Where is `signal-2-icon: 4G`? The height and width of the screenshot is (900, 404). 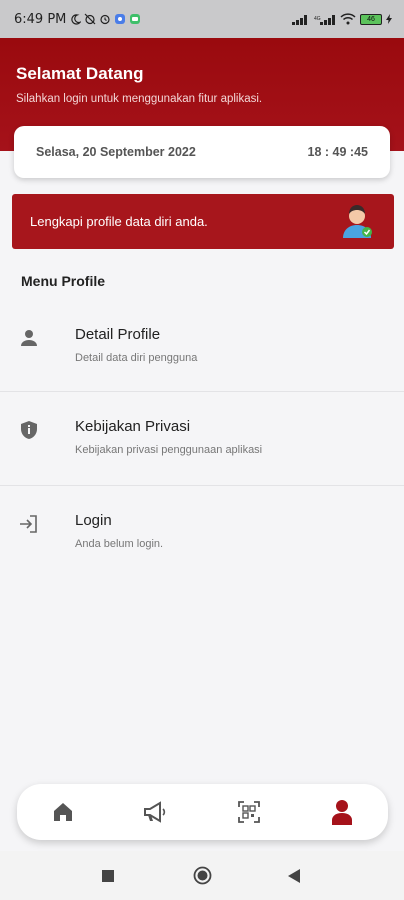 signal-2-icon: 4G is located at coordinates (324, 19).